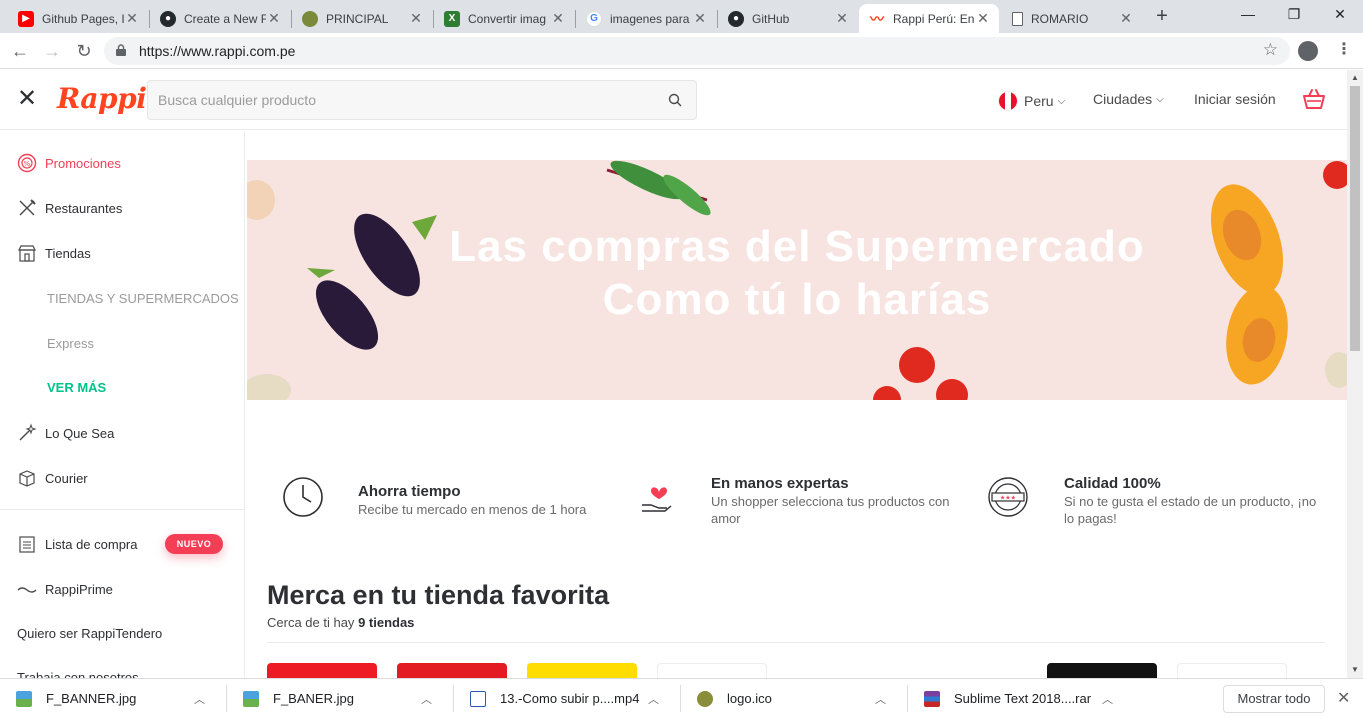 This screenshot has width=1363, height=718. I want to click on download-item: Sublime Text 2018....rar ︿, so click(1018, 698).